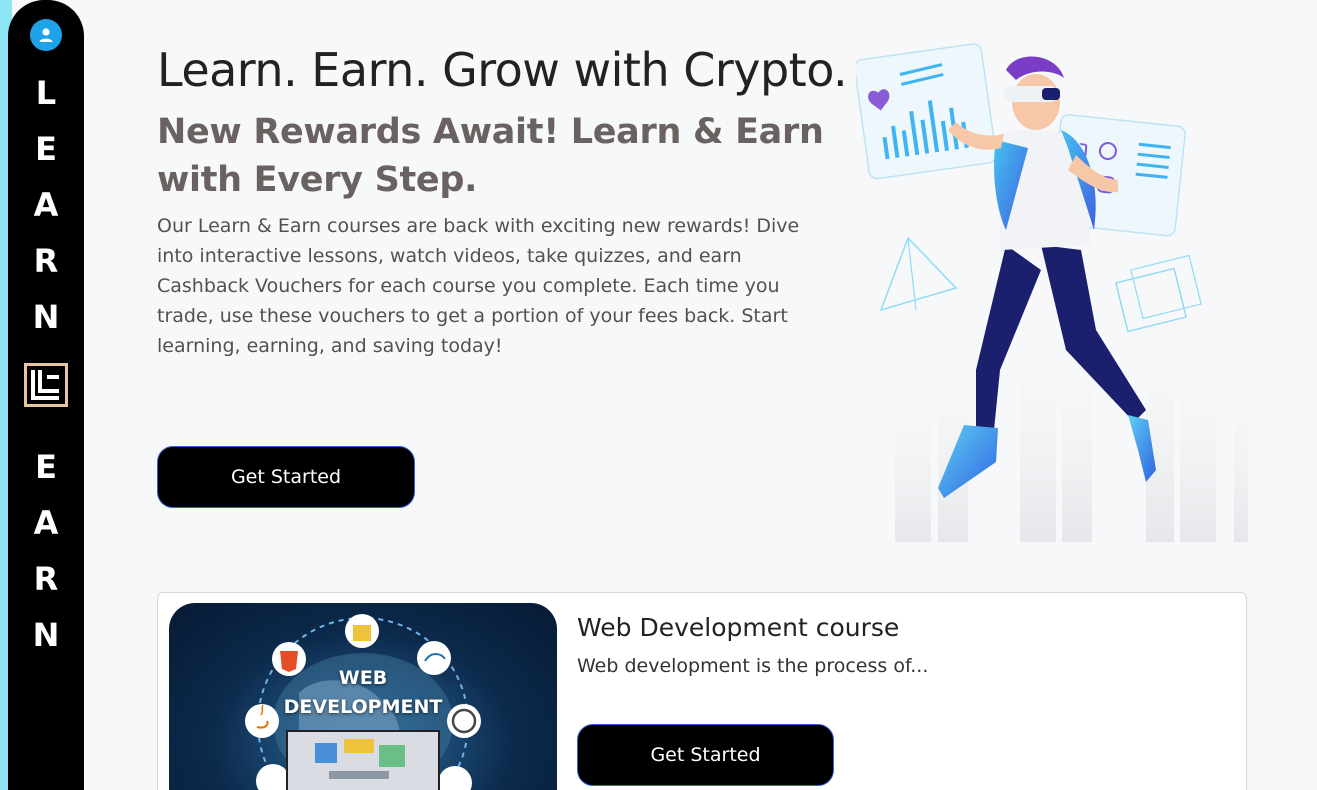 Image resolution: width=1317 pixels, height=790 pixels. What do you see at coordinates (46, 35) in the screenshot?
I see `user-icon` at bounding box center [46, 35].